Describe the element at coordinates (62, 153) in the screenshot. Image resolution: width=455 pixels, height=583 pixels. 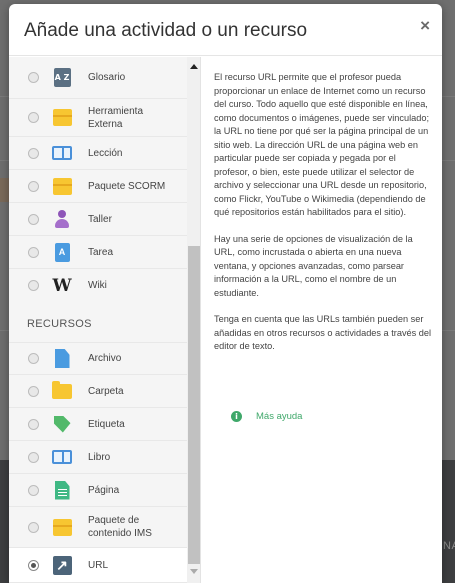
I see `lesson-icon` at that location.